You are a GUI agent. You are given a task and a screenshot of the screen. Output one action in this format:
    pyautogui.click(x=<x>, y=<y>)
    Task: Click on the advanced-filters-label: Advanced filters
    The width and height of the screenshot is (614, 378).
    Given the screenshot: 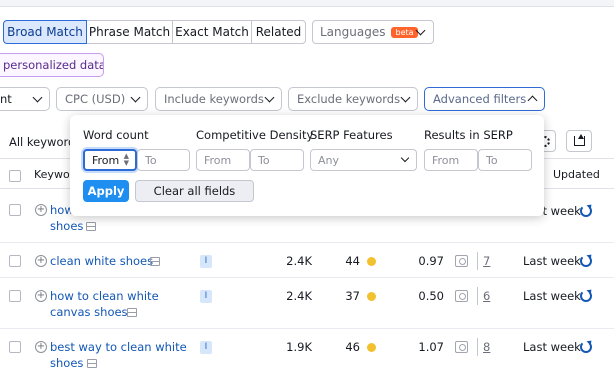 What is the action you would take?
    pyautogui.click(x=480, y=99)
    